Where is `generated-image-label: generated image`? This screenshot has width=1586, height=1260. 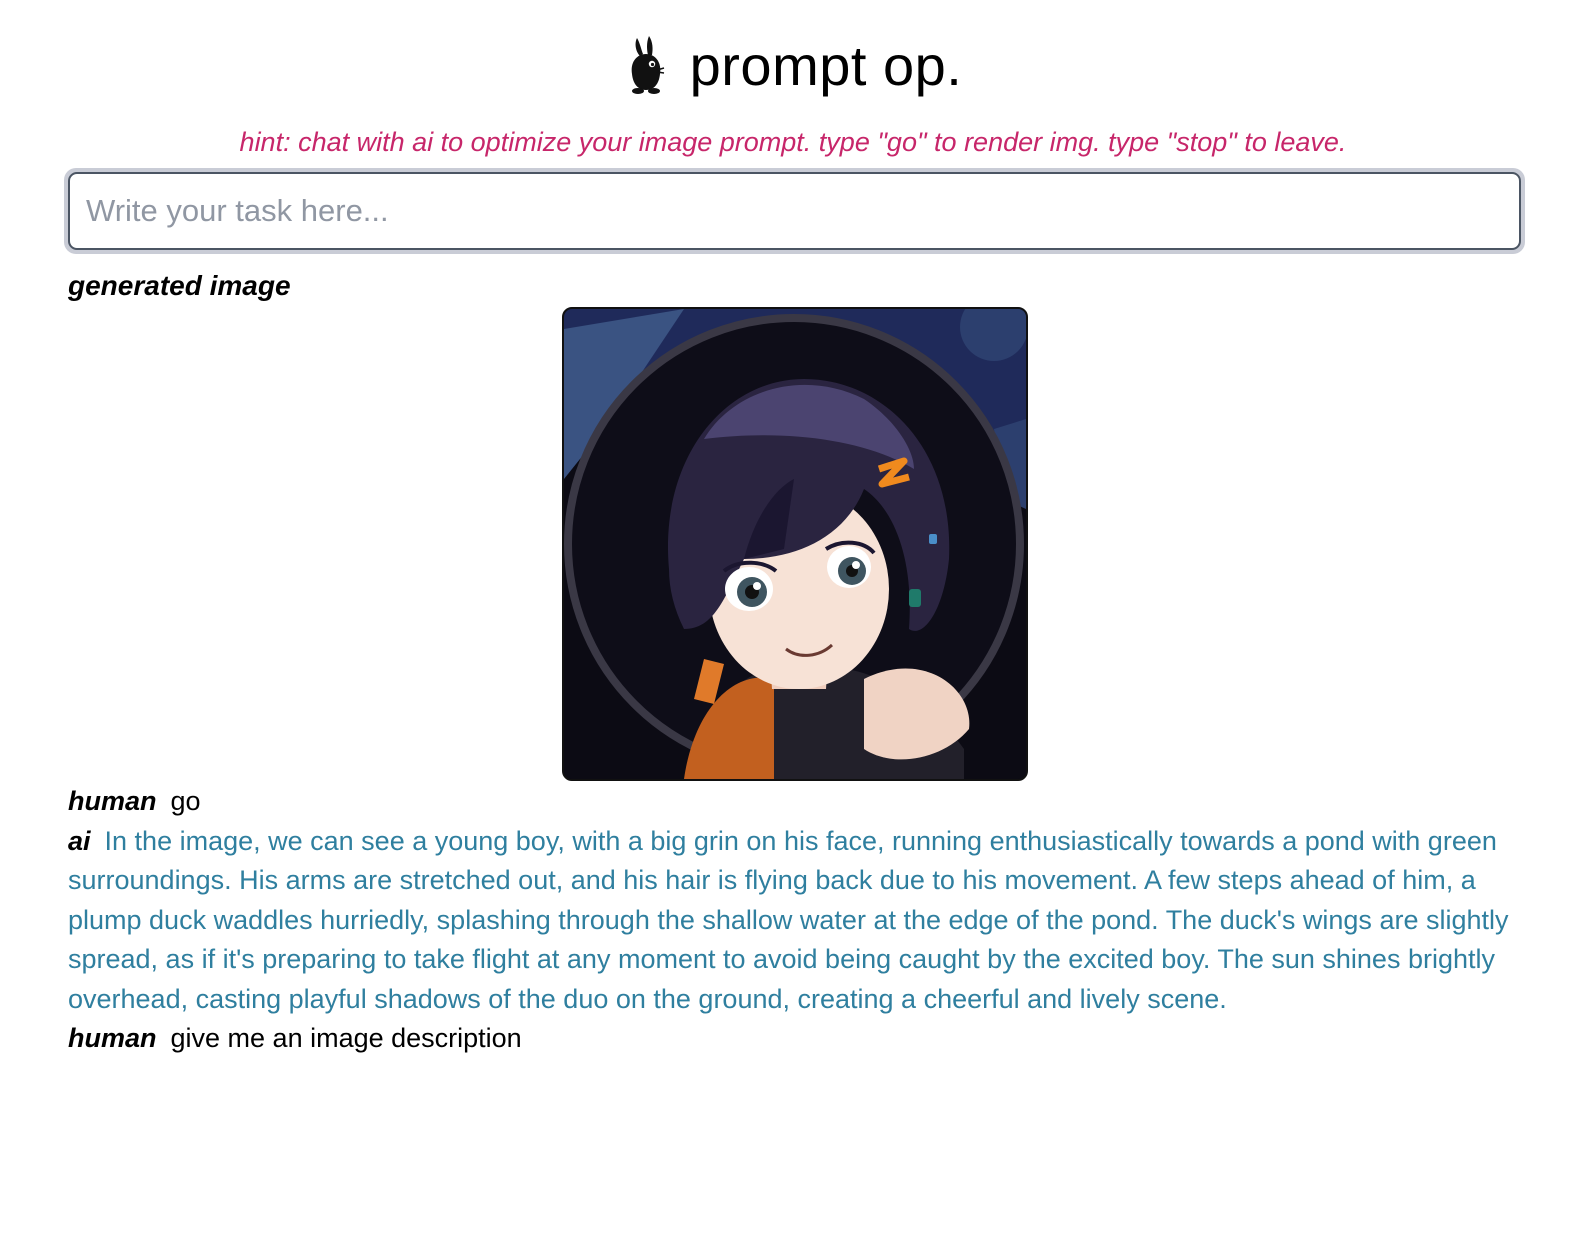
generated-image-label: generated image is located at coordinates (179, 285).